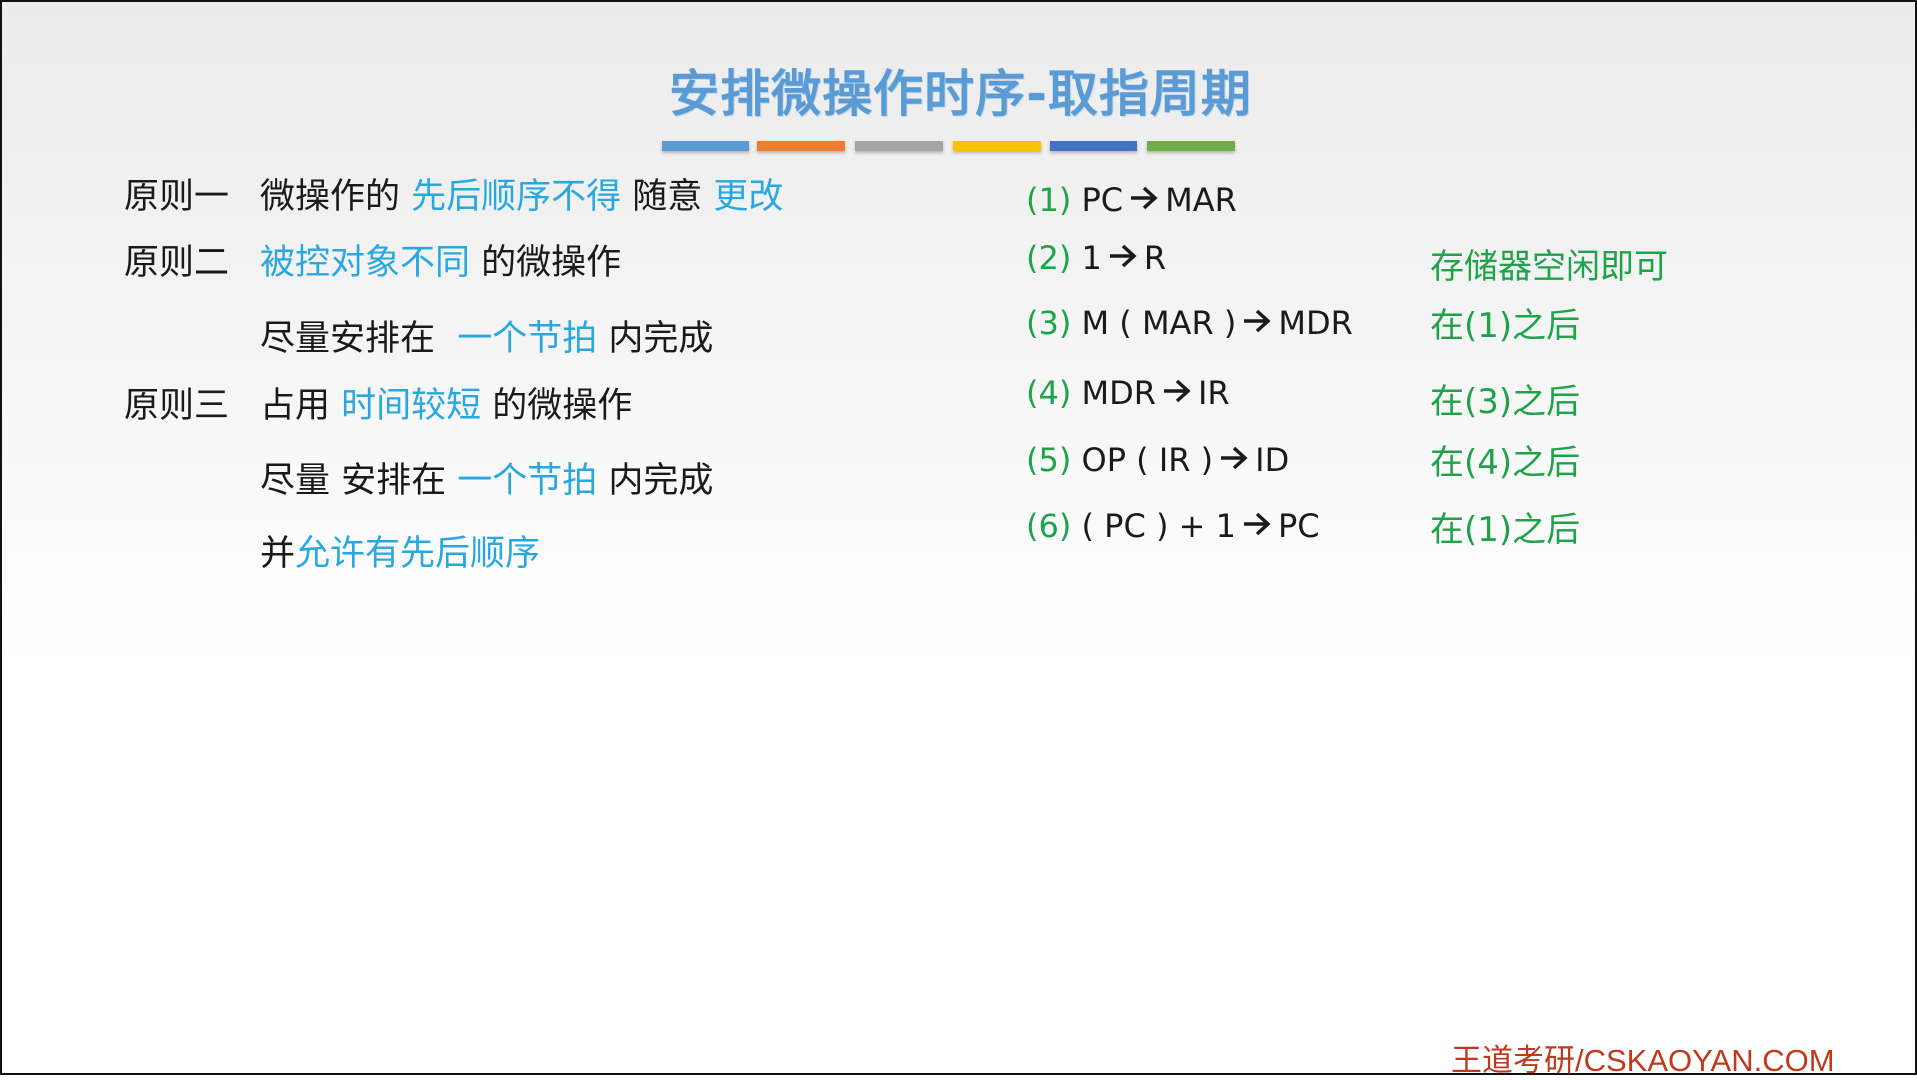 The width and height of the screenshot is (1917, 1080). What do you see at coordinates (1272, 460) in the screenshot?
I see `step-5-target: ID` at bounding box center [1272, 460].